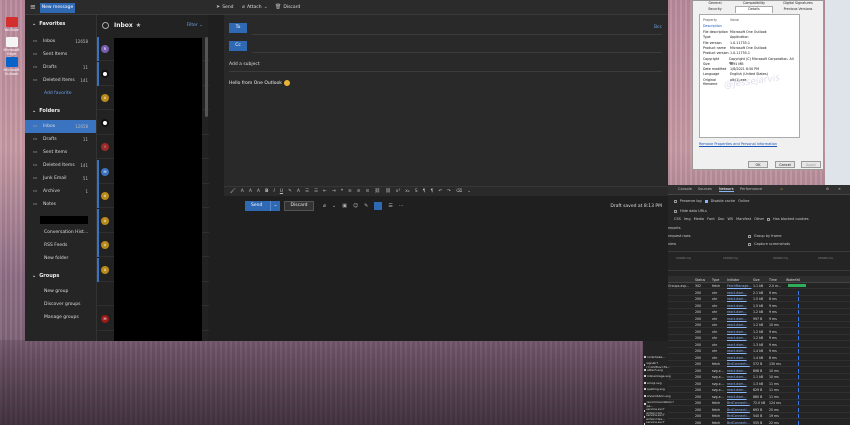  I want to click on quote-icon: ❝, so click(342, 191).